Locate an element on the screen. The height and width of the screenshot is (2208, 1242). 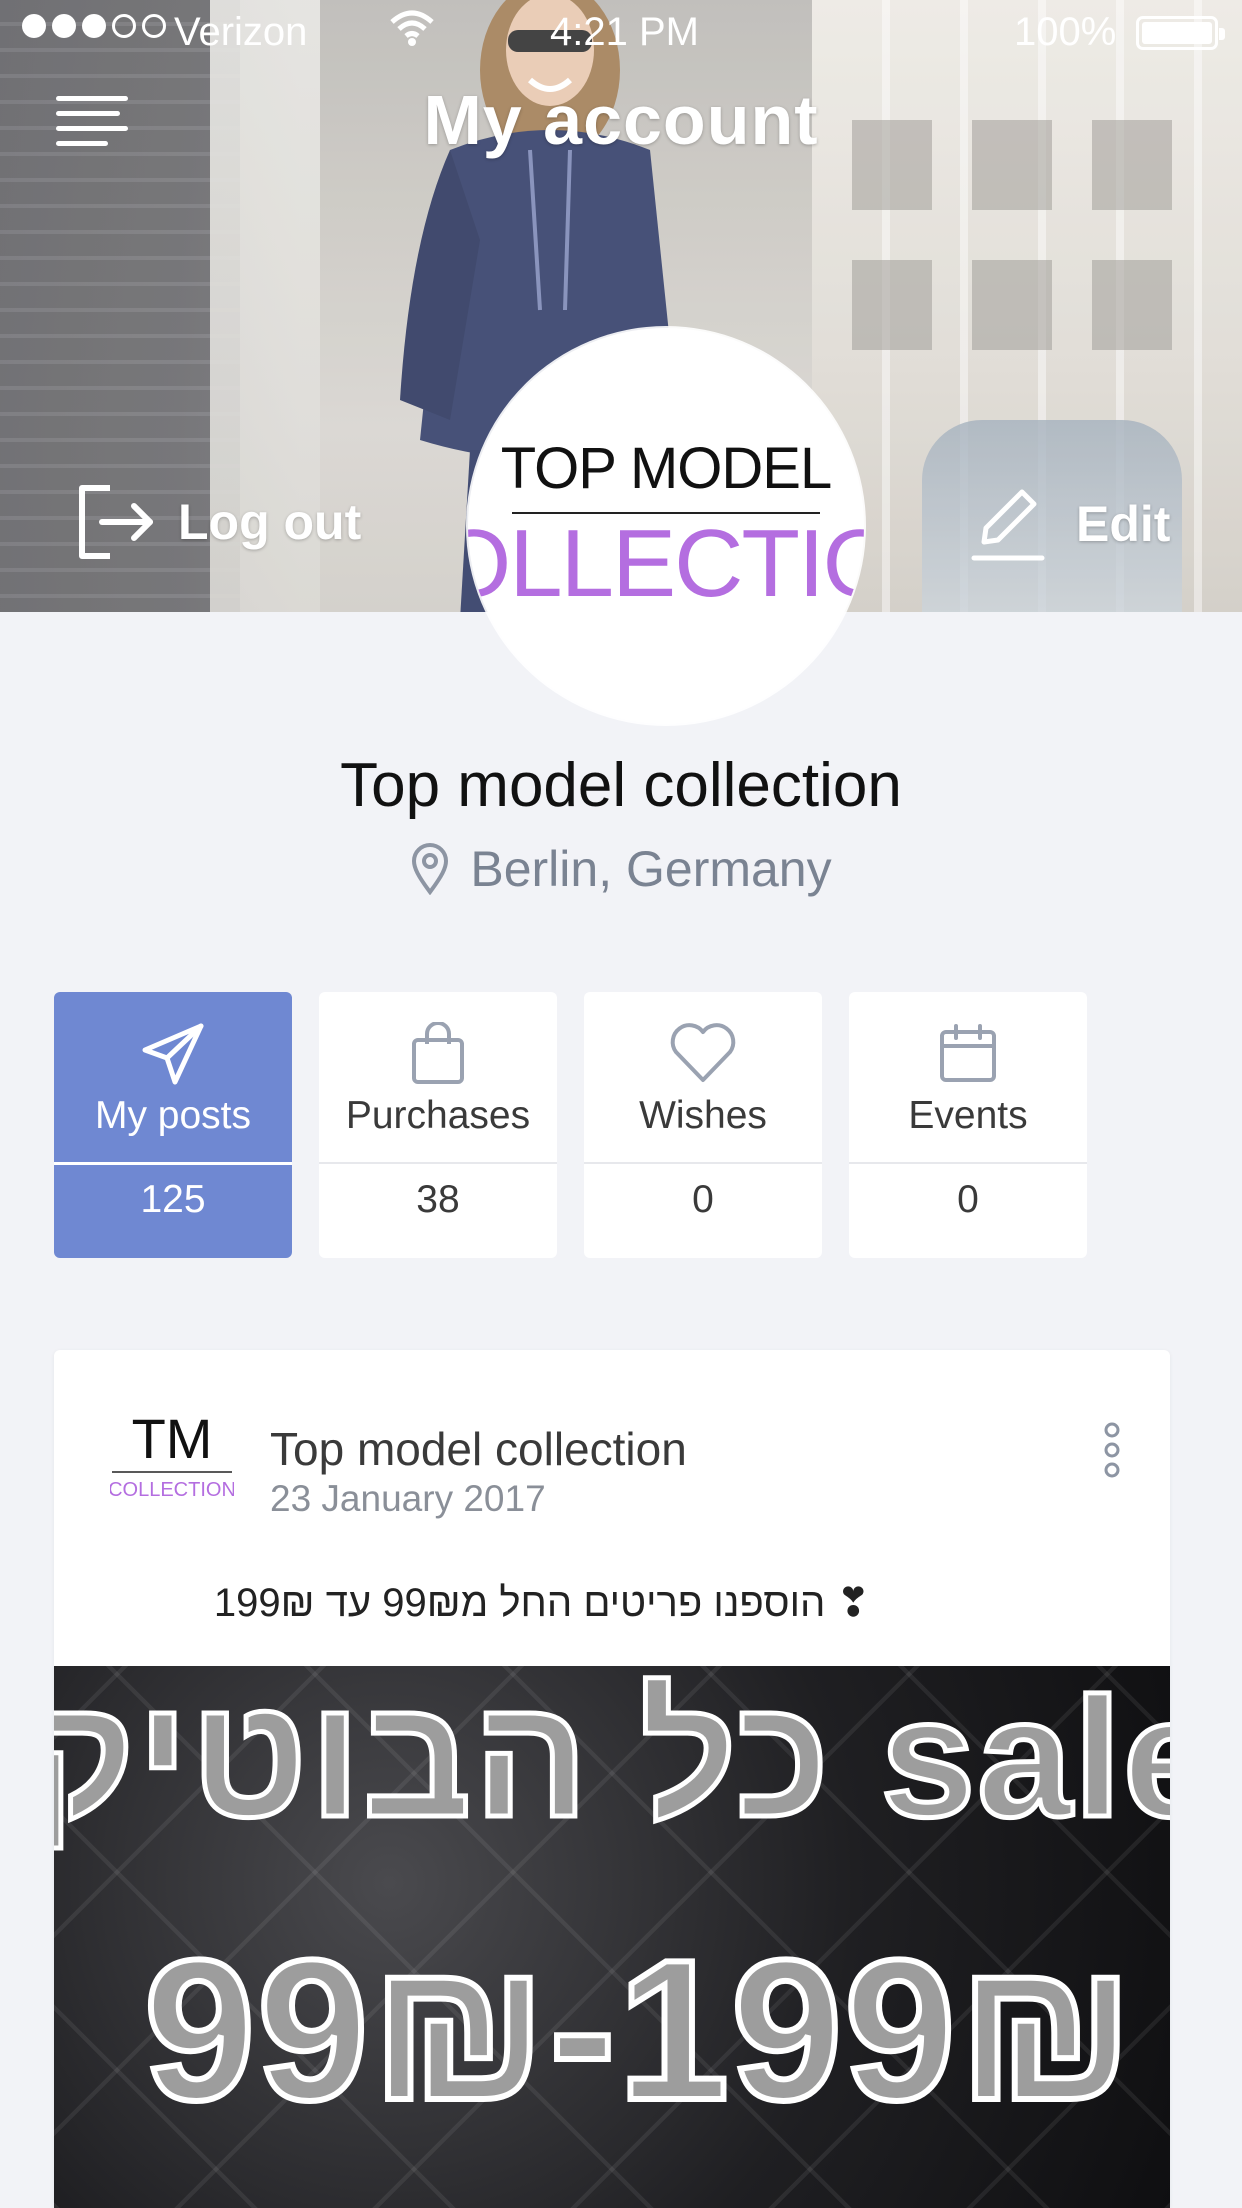
wifi-icon is located at coordinates (412, 28).